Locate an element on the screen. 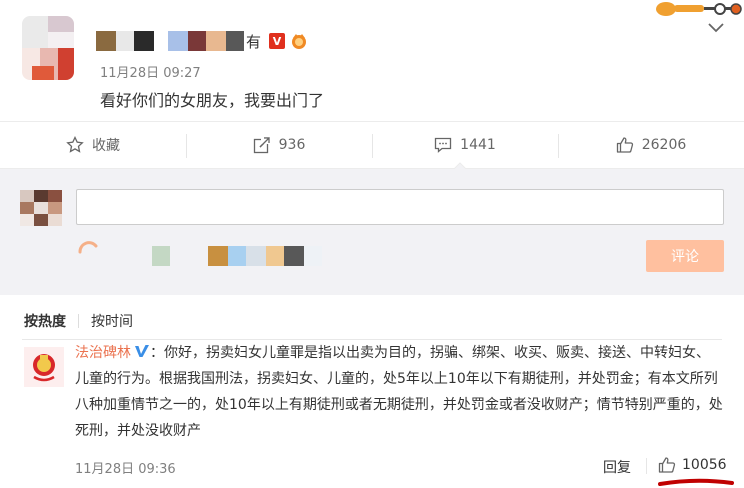  author-avatar is located at coordinates (48, 48).